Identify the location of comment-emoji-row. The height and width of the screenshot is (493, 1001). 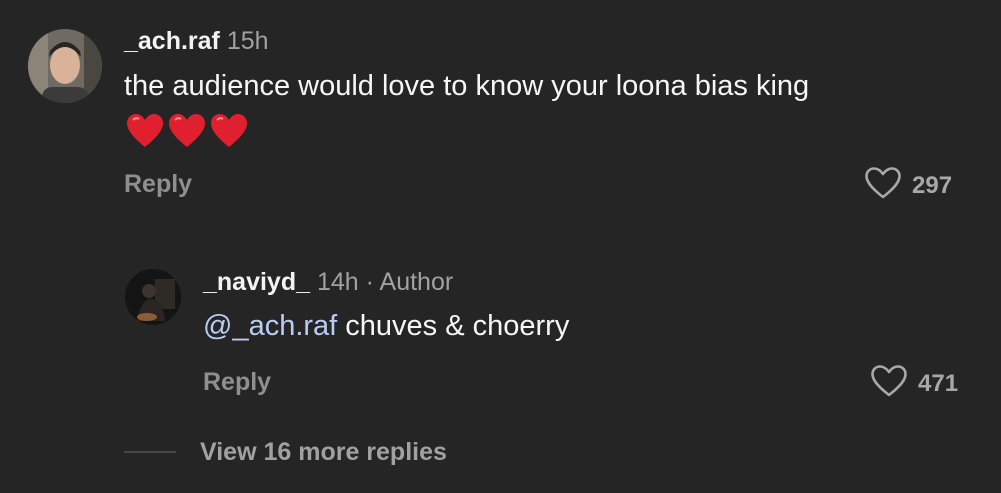
(187, 131).